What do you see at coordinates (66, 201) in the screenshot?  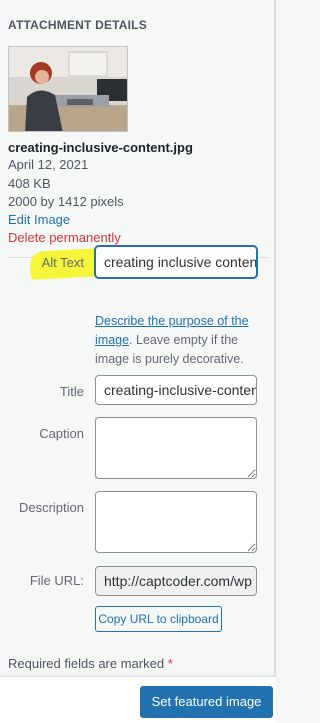 I see `image-dimensions: 2000 by 1412 pixels` at bounding box center [66, 201].